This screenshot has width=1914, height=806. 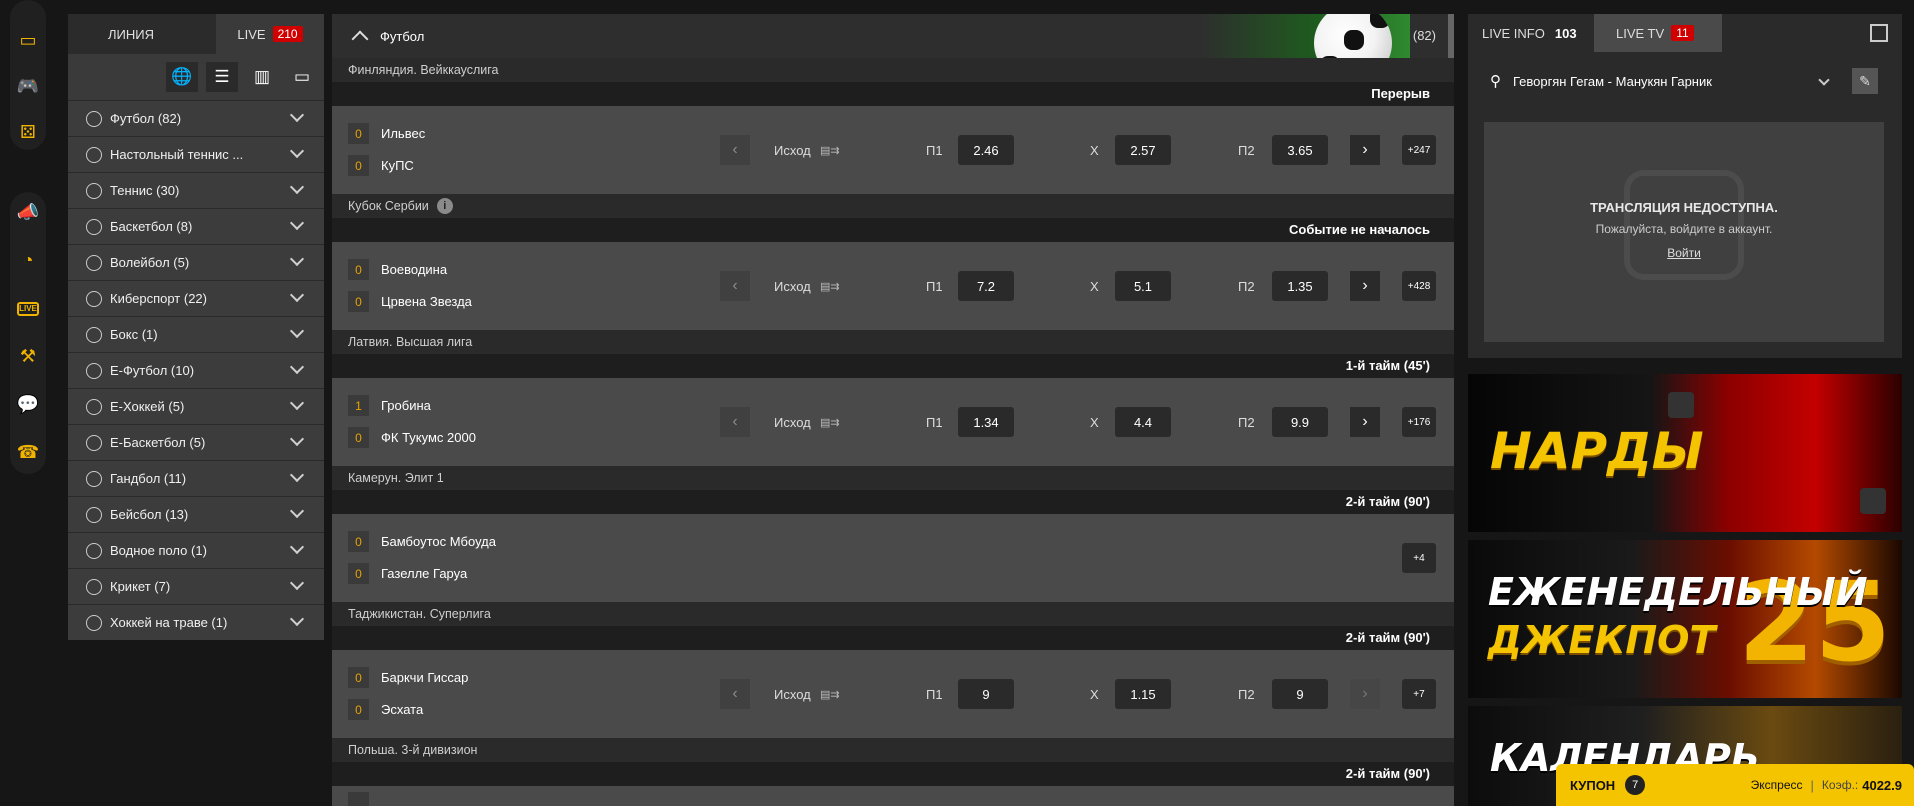 What do you see at coordinates (1879, 33) in the screenshot?
I see `fullscreen-icon` at bounding box center [1879, 33].